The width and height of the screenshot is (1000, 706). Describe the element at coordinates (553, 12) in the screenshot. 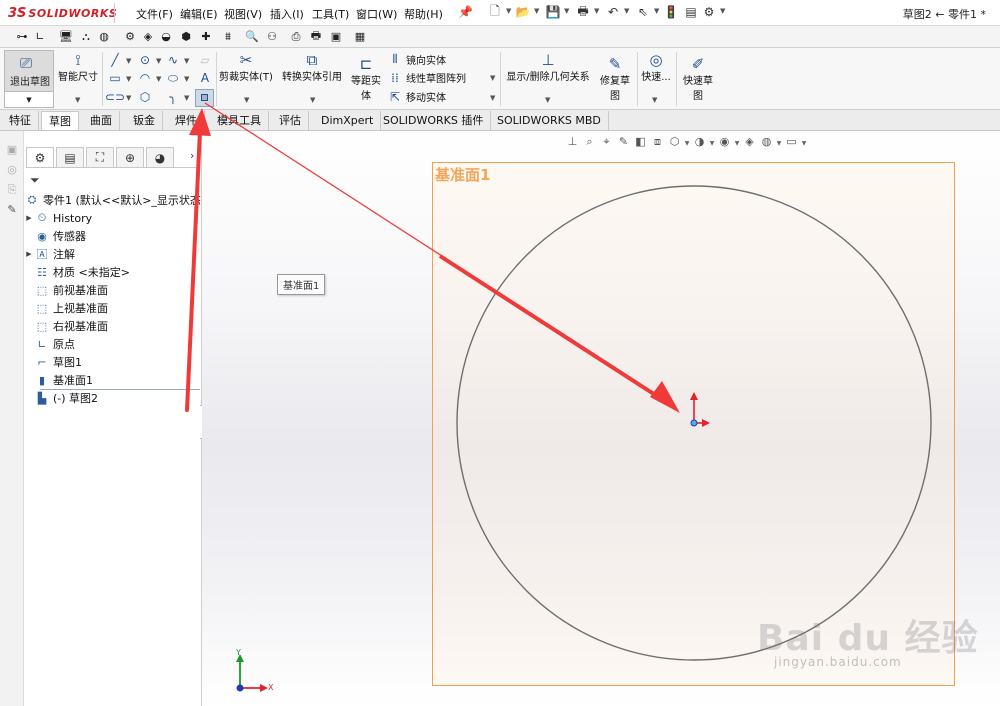

I see `save-icon: 💾` at that location.